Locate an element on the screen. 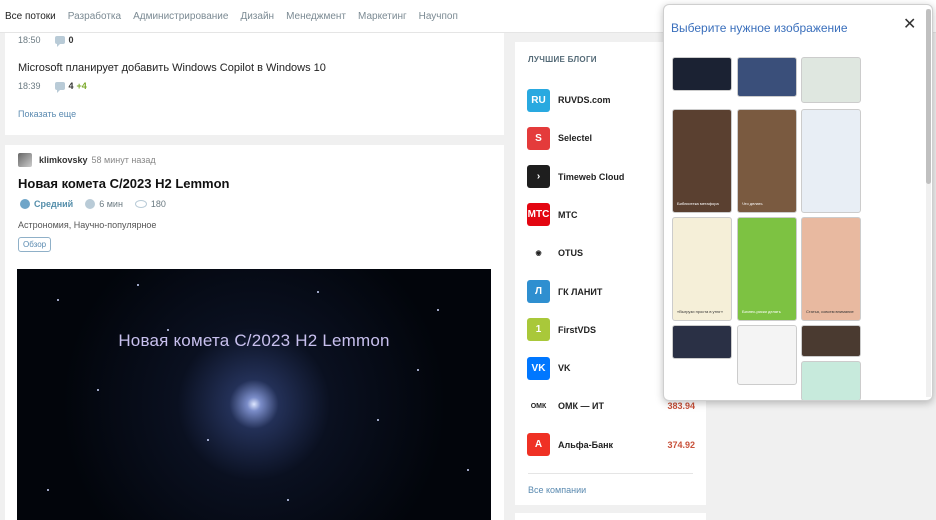 The image size is (936, 520). thumbnail-caption: Библиотека метафора is located at coordinates (698, 203).